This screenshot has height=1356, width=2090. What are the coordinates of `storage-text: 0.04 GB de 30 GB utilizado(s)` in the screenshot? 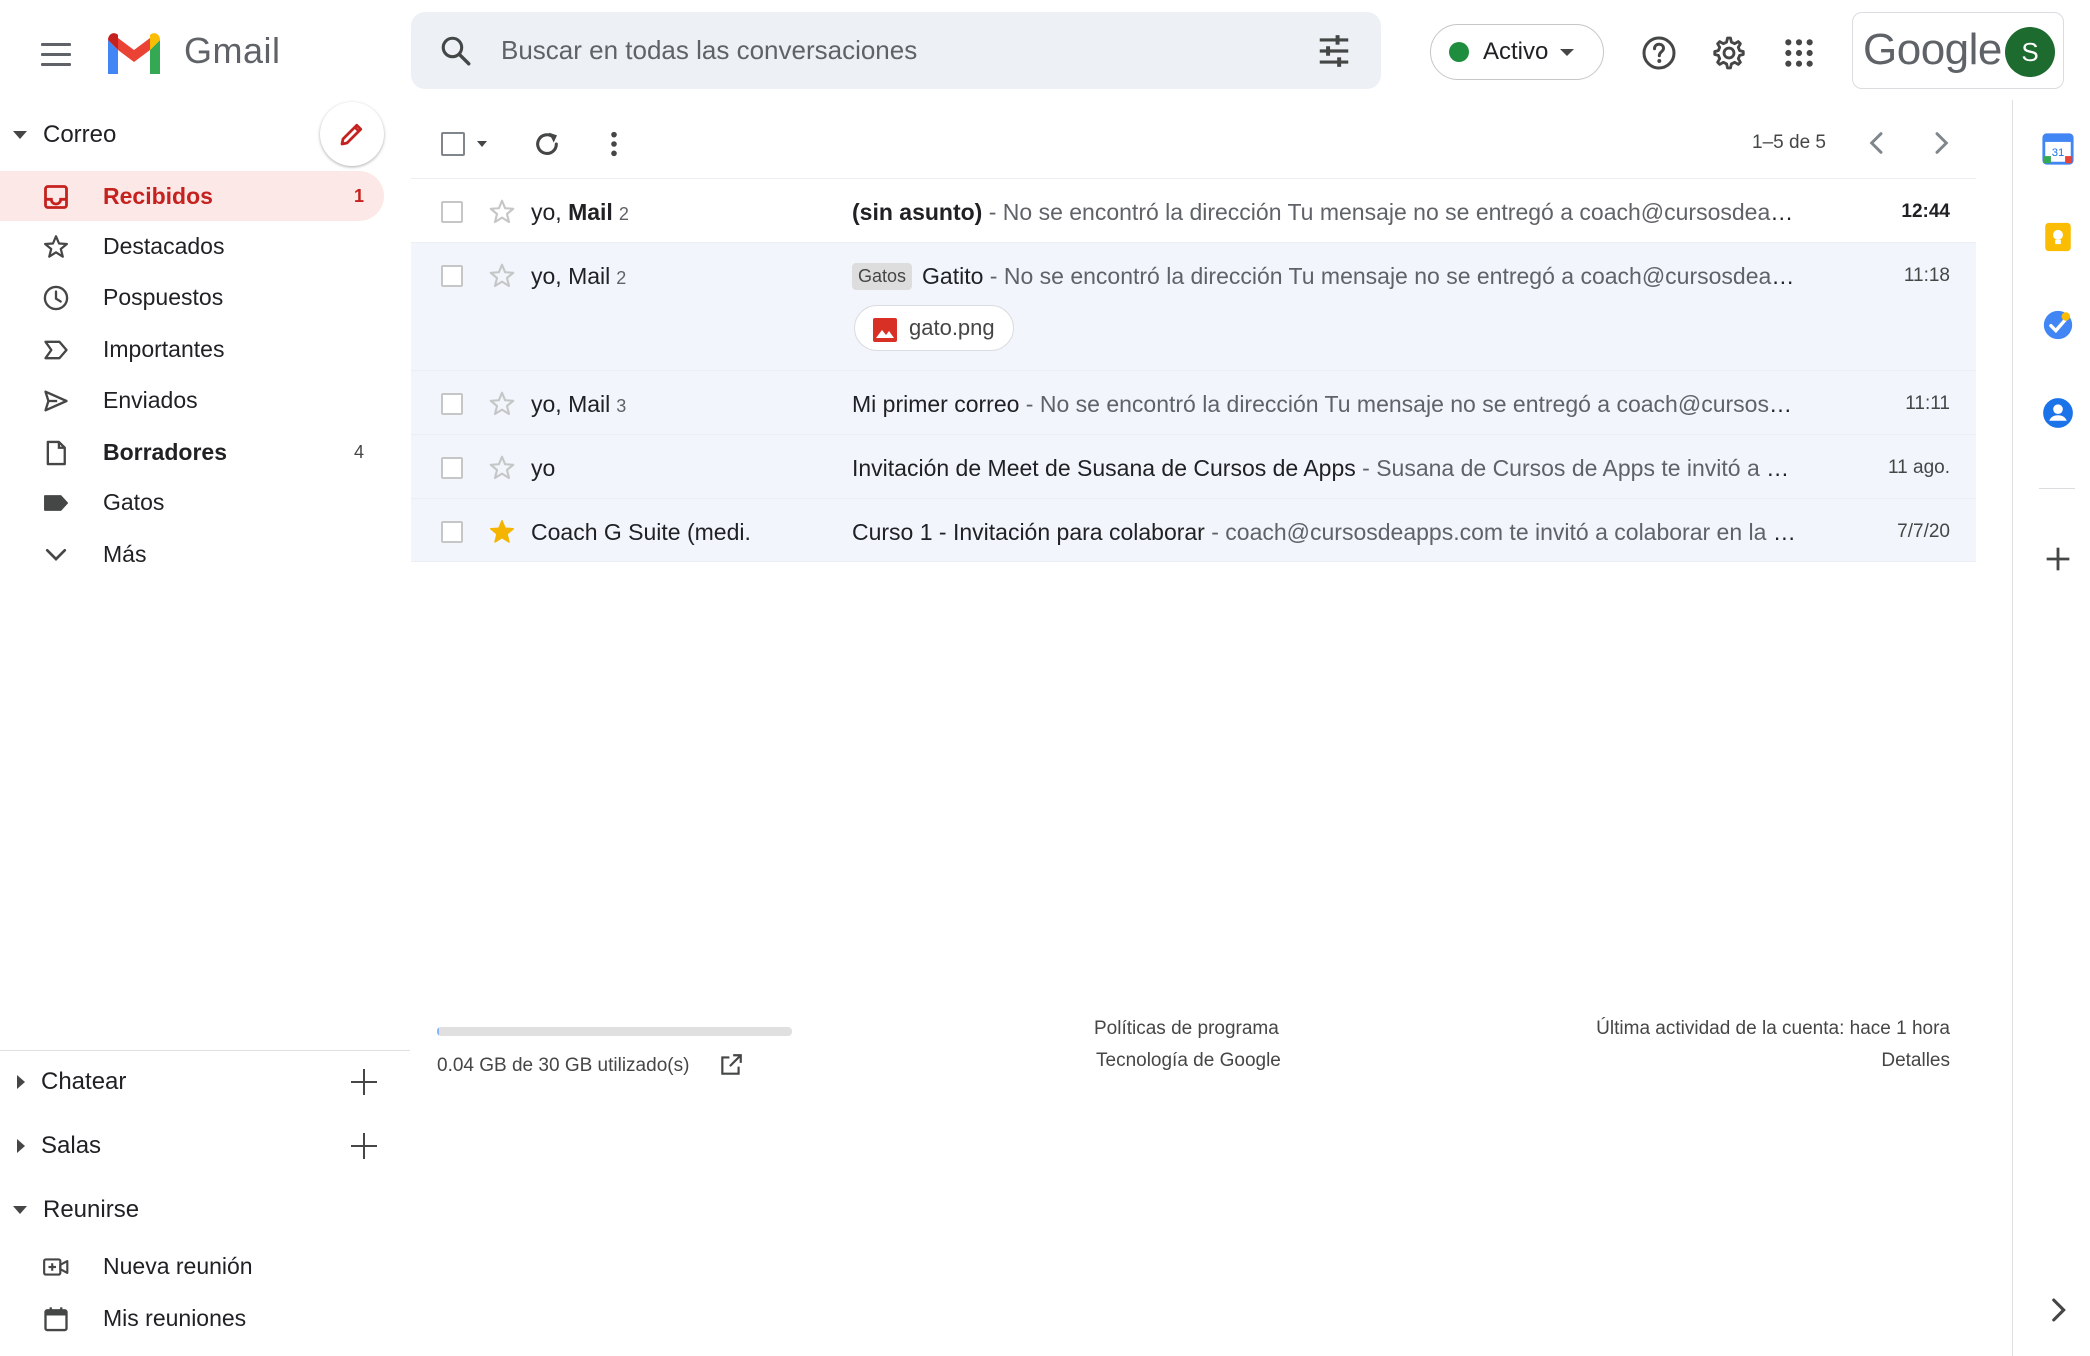 It's located at (563, 1065).